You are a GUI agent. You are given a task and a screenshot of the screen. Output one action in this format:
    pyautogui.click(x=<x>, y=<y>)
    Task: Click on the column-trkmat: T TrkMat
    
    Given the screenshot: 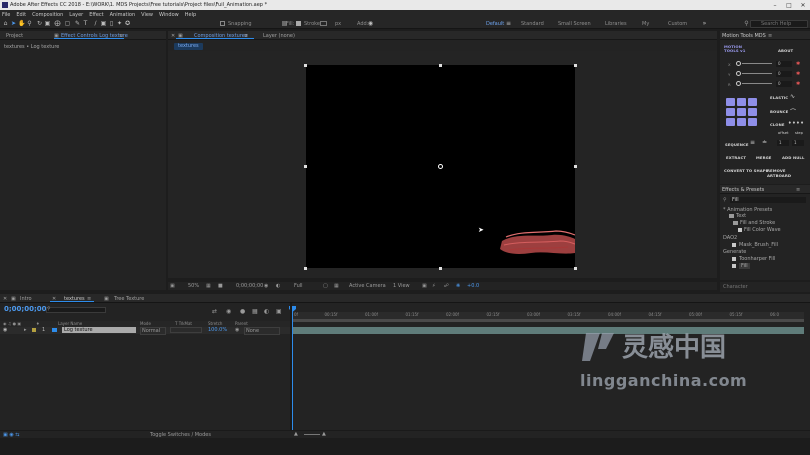 What is the action you would take?
    pyautogui.click(x=183, y=323)
    